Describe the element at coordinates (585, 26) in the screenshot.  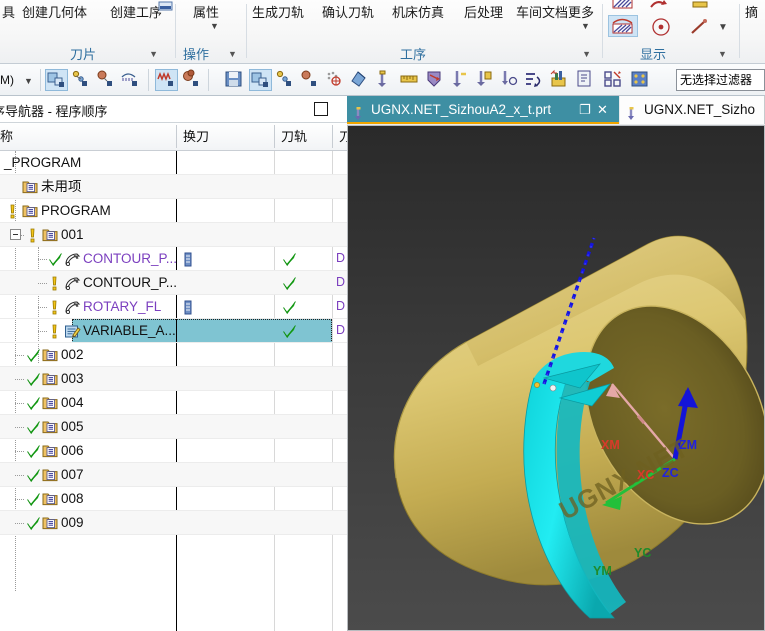
I see `ribbon-more-dropdown-icon: ▼` at that location.